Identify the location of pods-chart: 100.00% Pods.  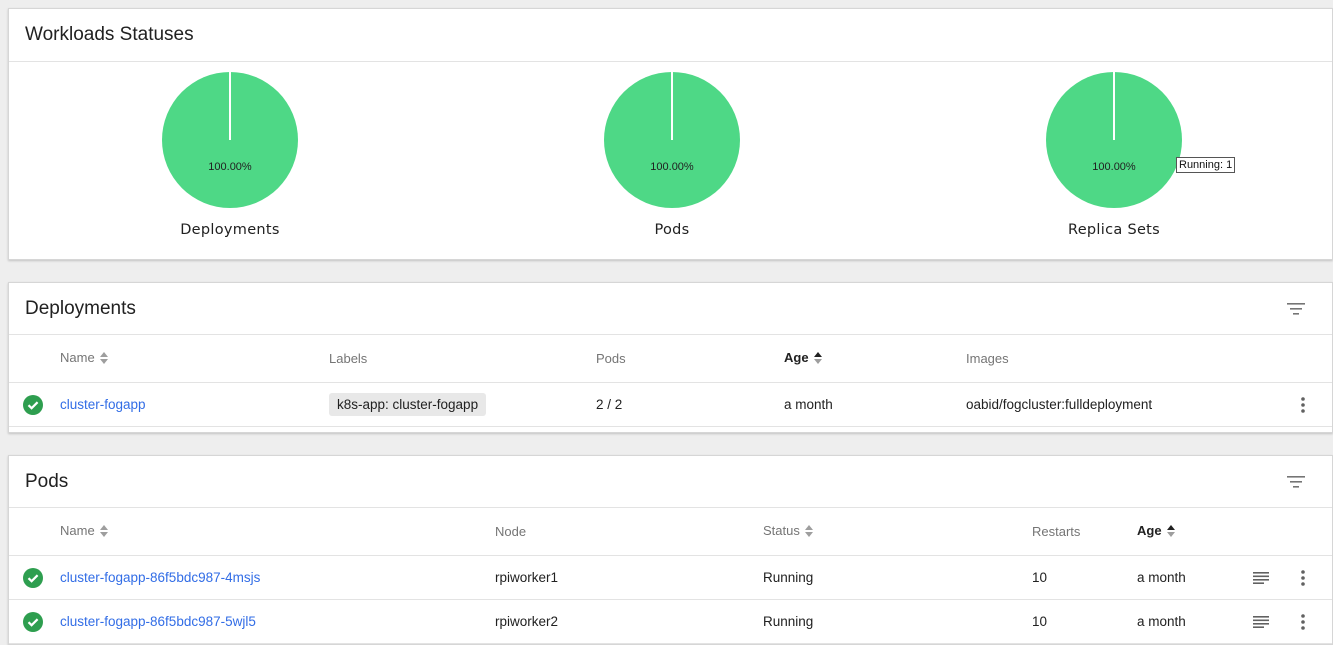
(672, 154).